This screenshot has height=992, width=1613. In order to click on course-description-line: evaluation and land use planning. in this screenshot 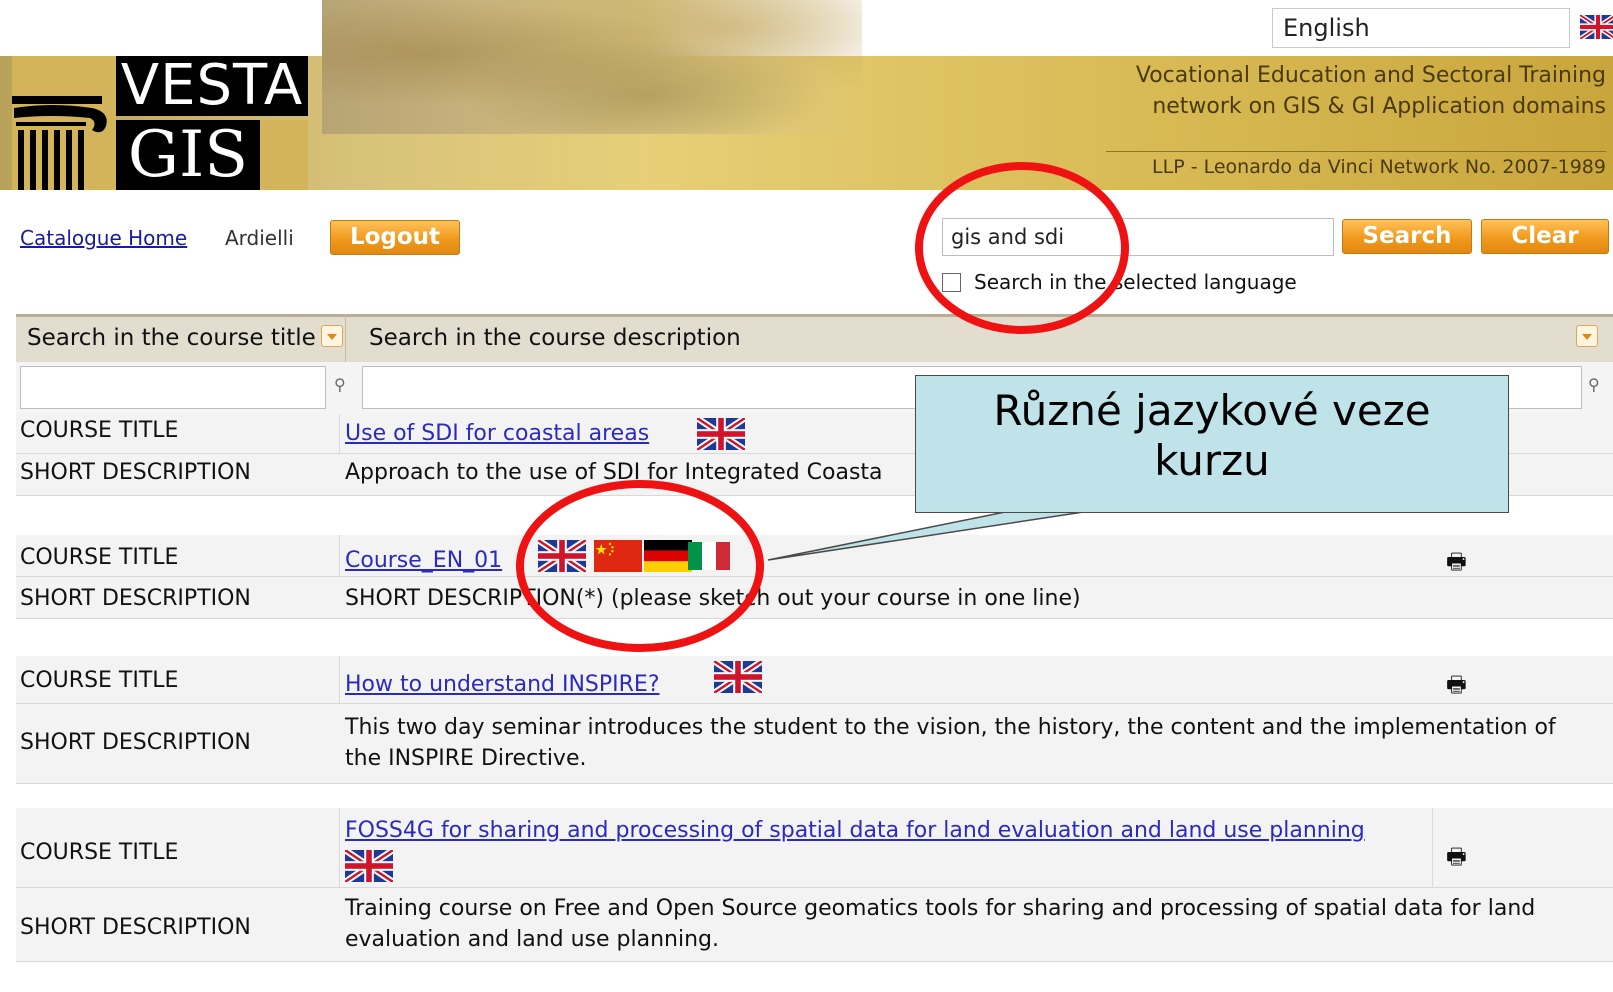, I will do `click(532, 939)`.